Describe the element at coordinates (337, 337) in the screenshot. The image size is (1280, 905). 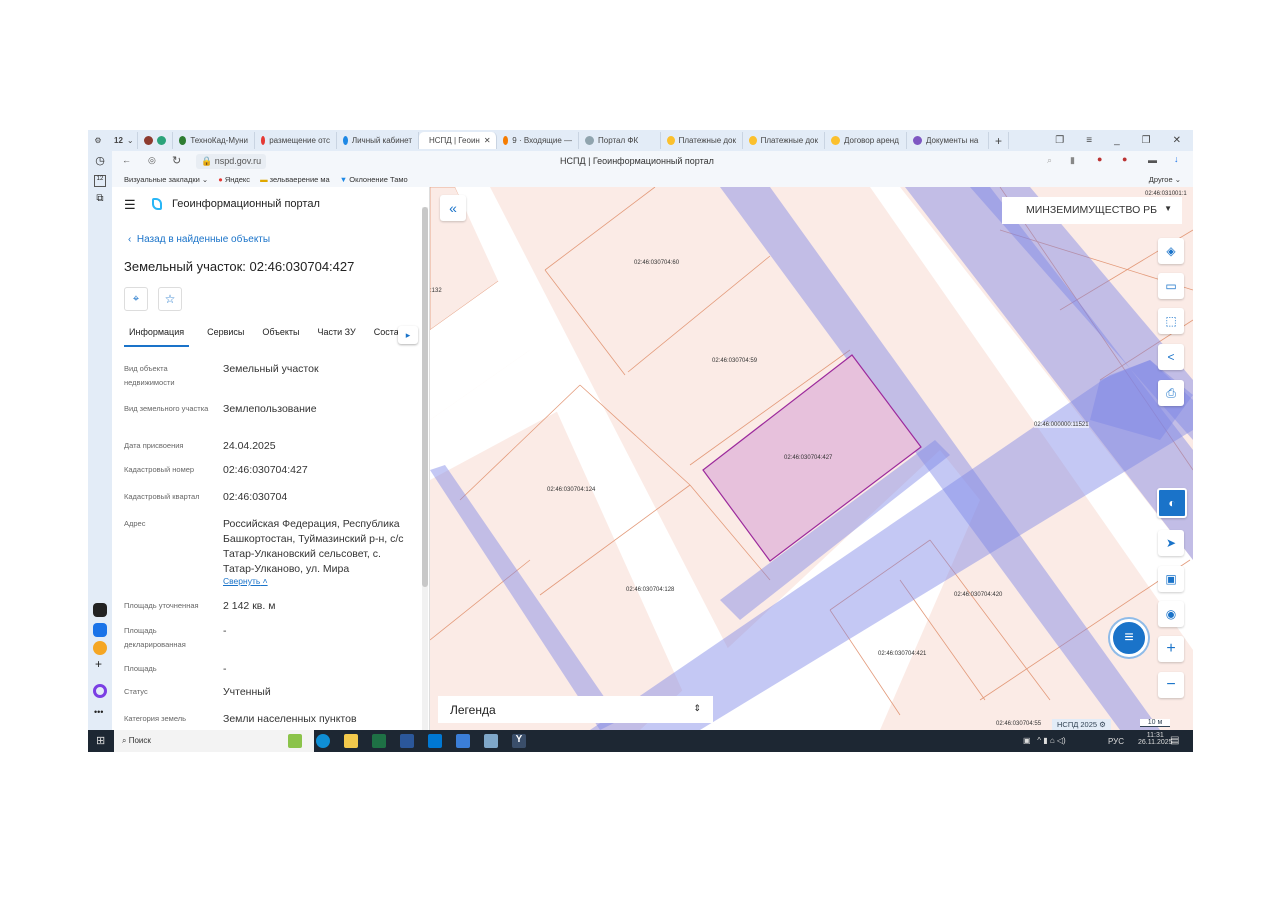
I see `panel-tab: Части ЗУ` at that location.